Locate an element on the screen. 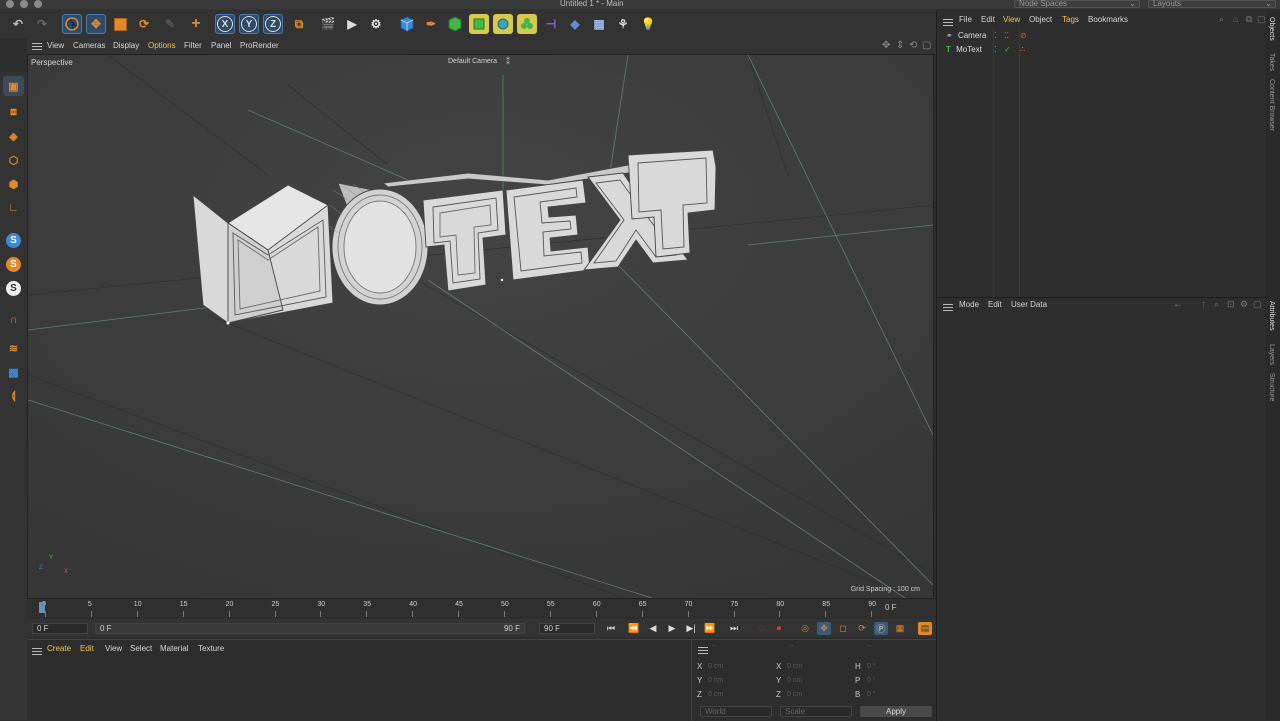  material-menu-create: Create is located at coordinates (59, 648).